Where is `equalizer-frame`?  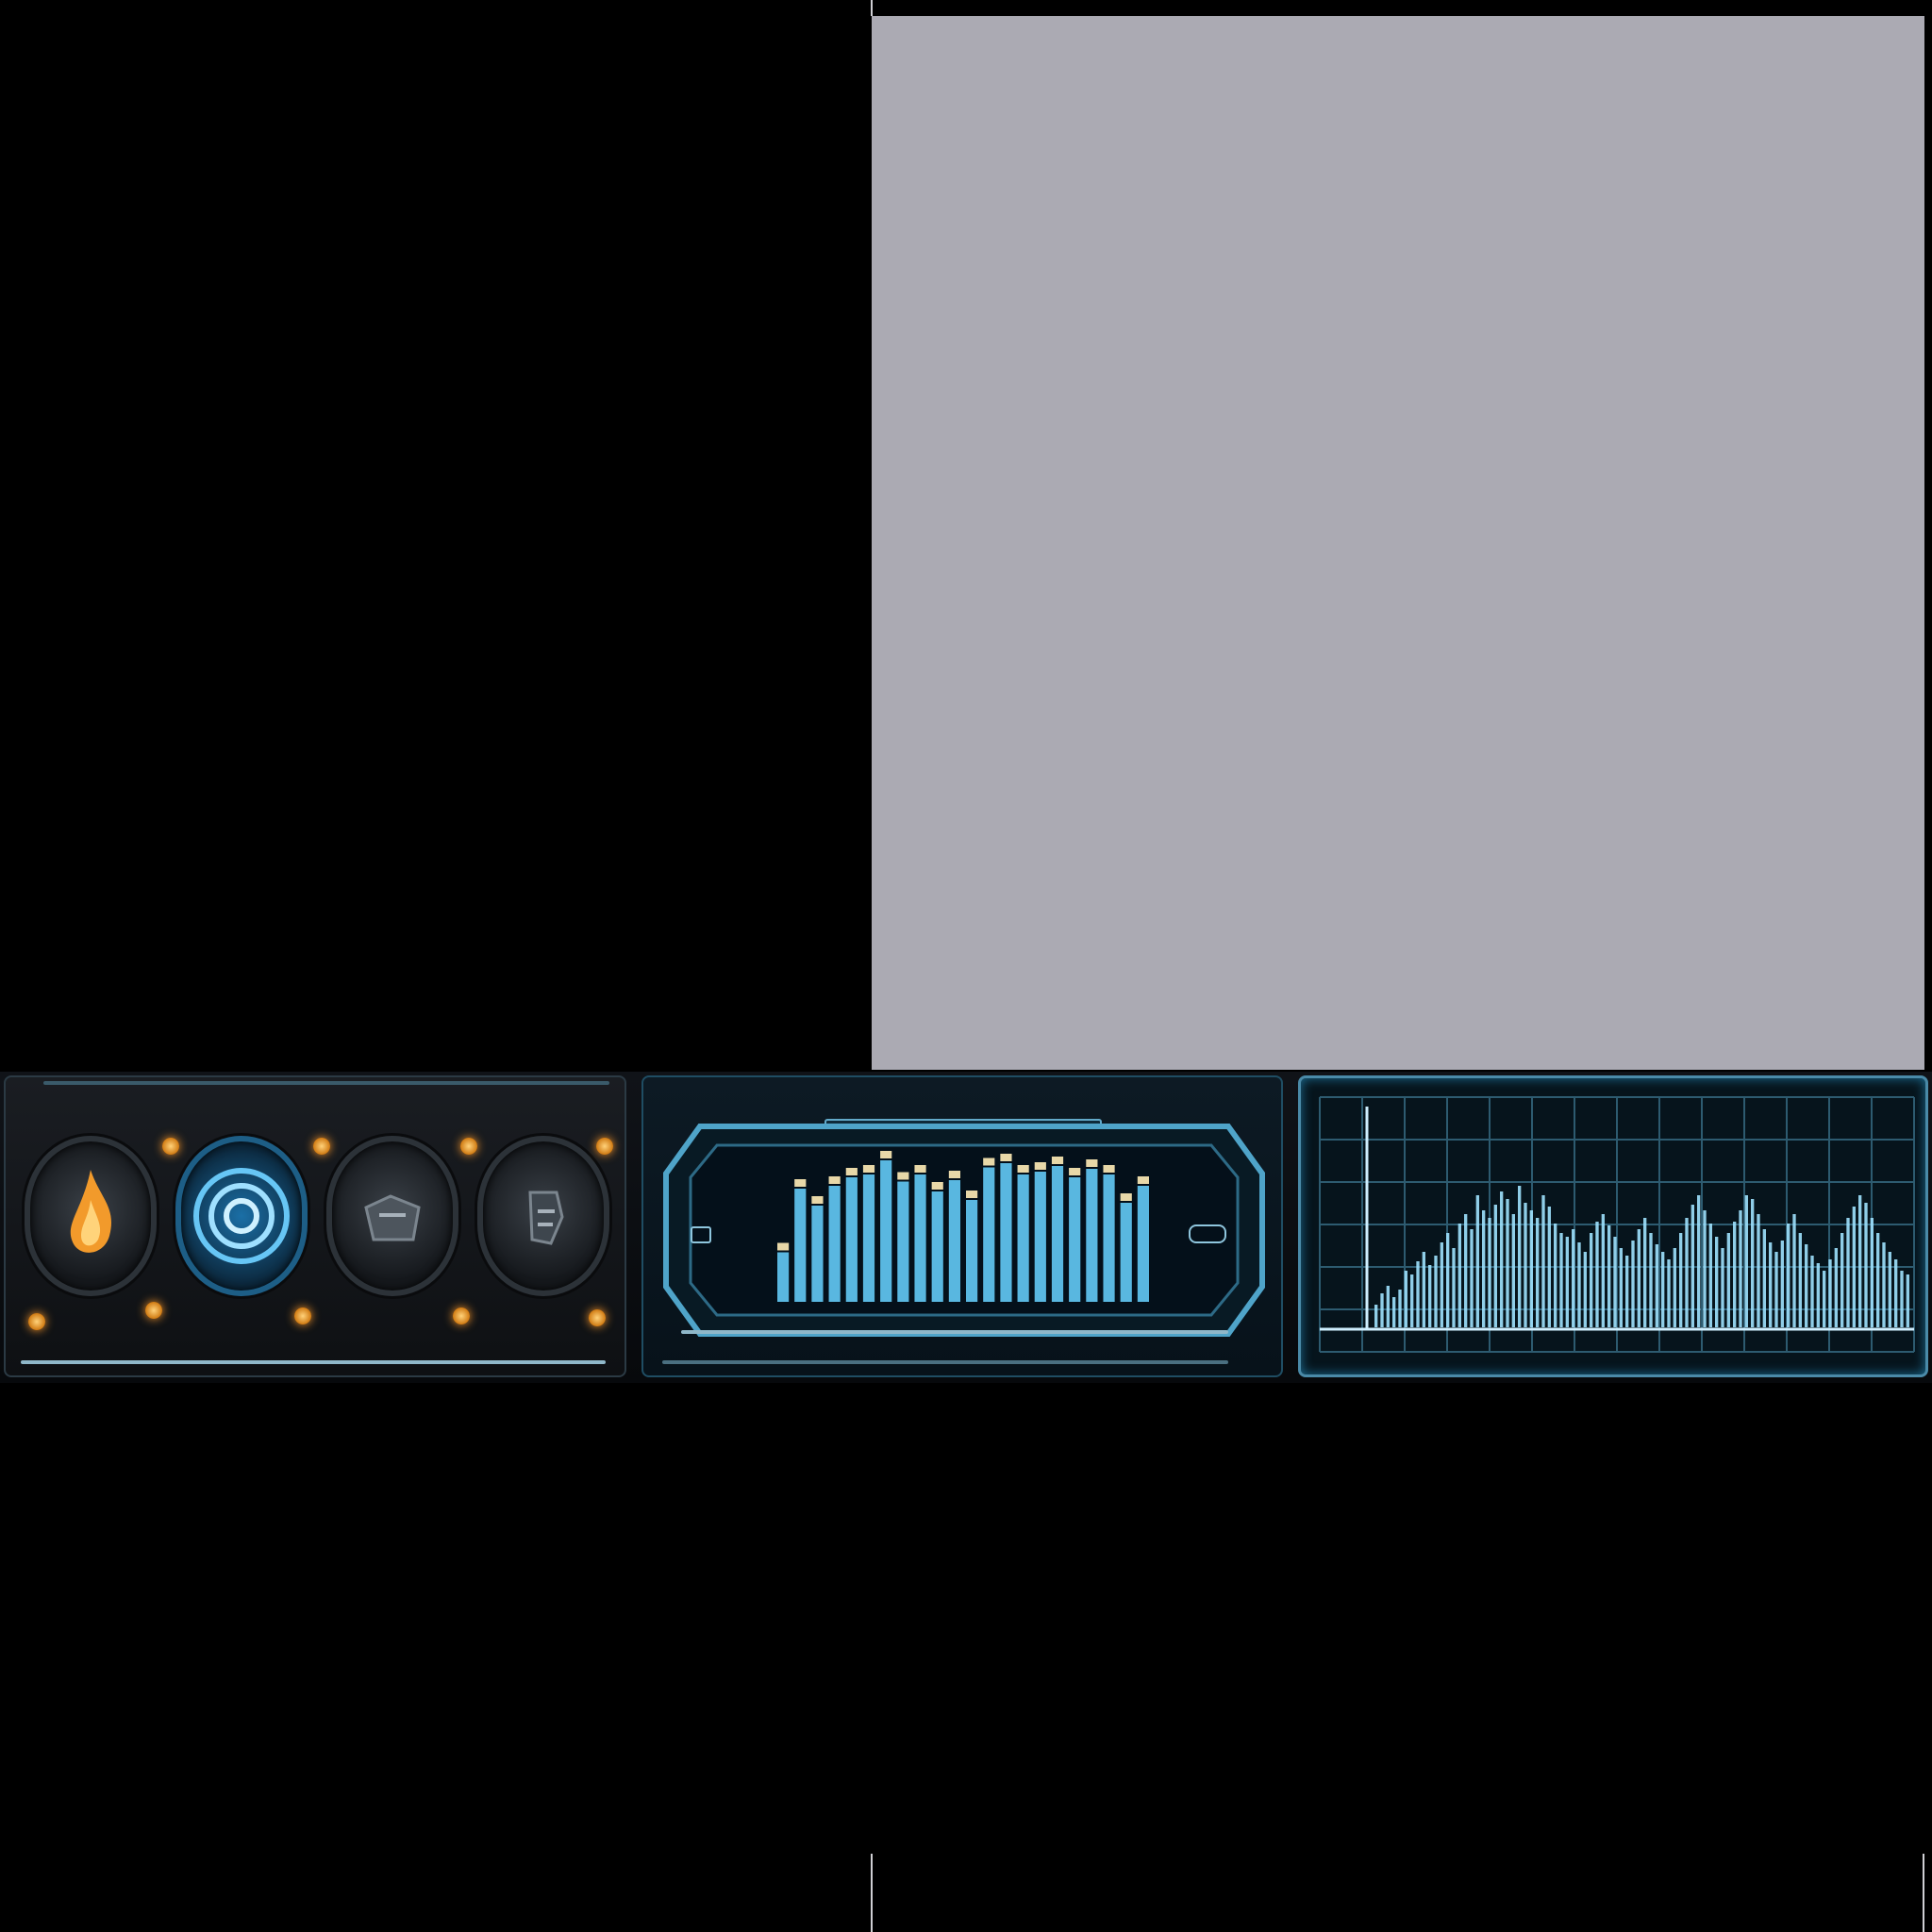 equalizer-frame is located at coordinates (964, 1231).